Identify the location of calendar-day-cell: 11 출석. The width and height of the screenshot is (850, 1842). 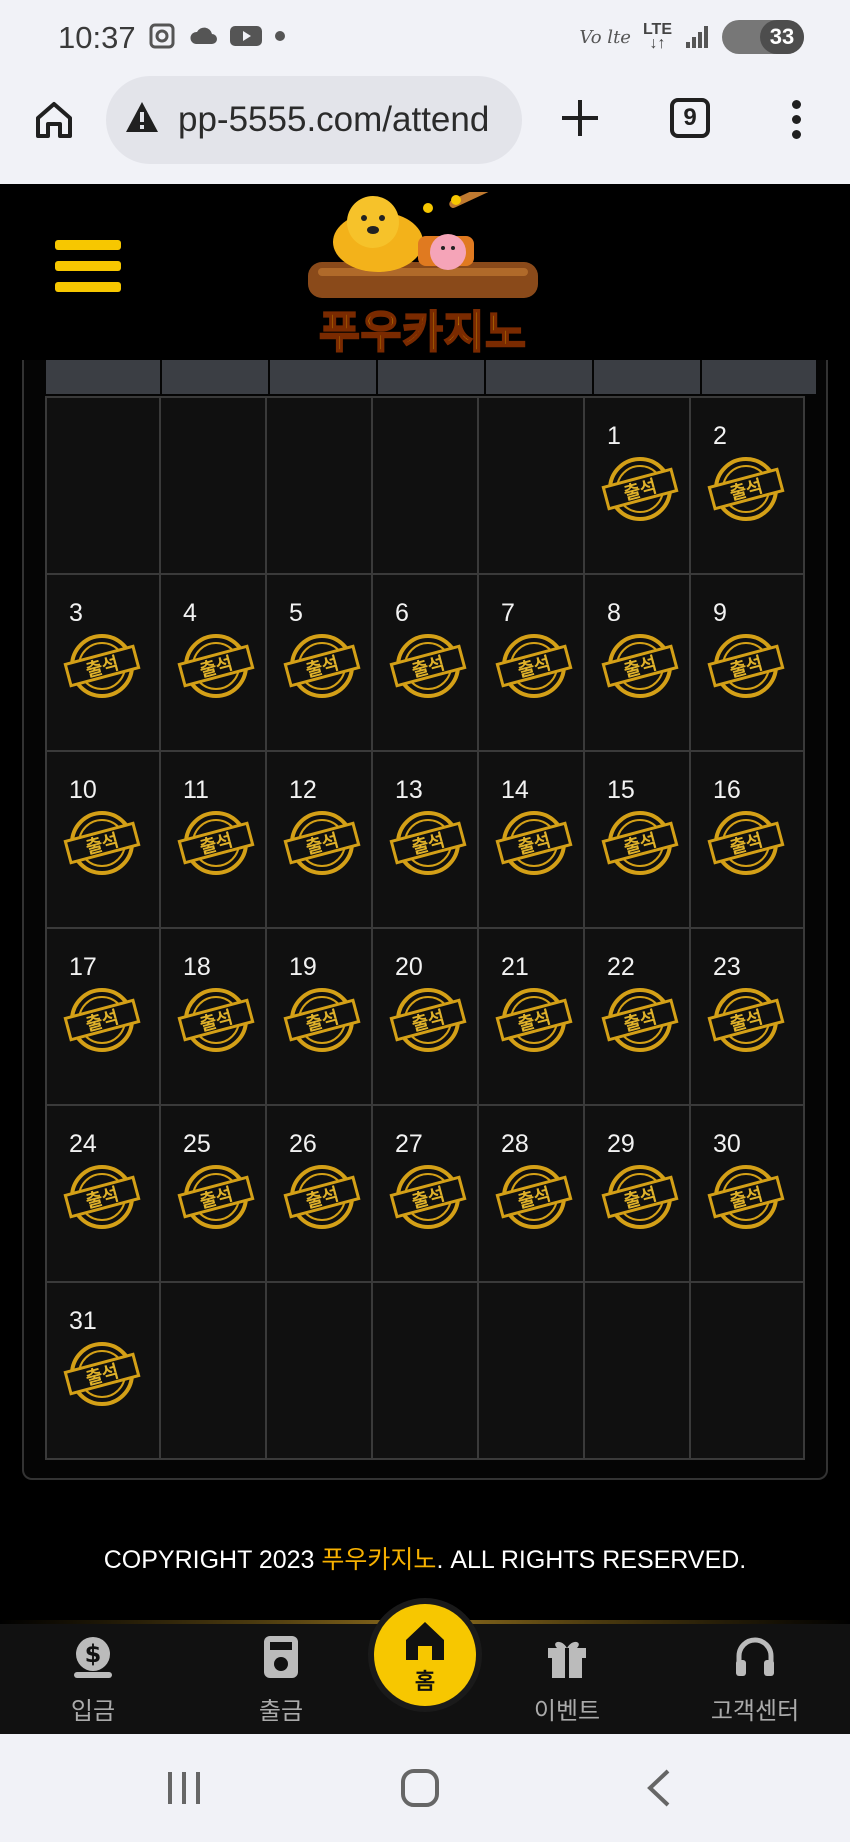
(213, 839).